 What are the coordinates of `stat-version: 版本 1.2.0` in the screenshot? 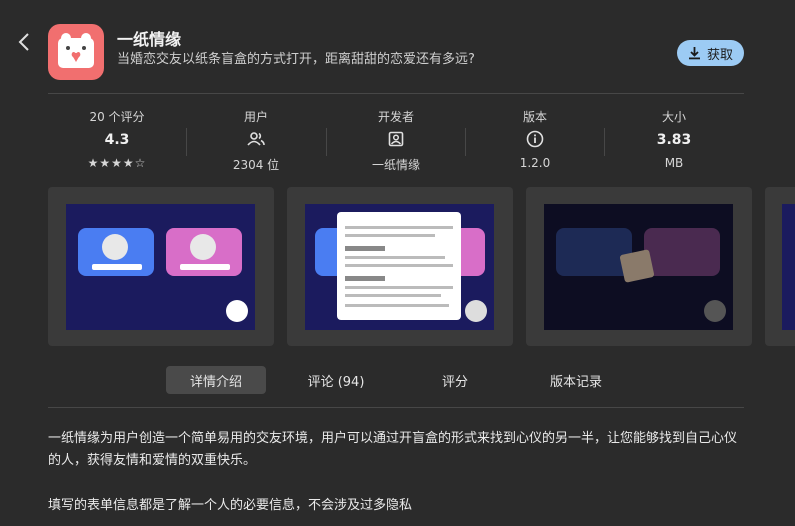 It's located at (535, 139).